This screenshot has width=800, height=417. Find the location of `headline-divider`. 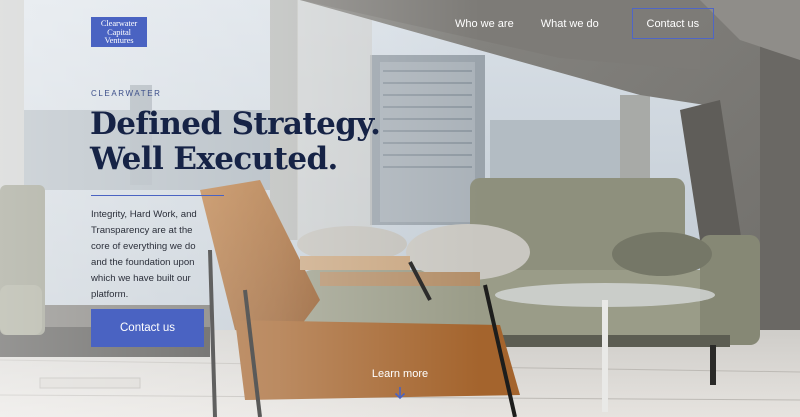

headline-divider is located at coordinates (157, 195).